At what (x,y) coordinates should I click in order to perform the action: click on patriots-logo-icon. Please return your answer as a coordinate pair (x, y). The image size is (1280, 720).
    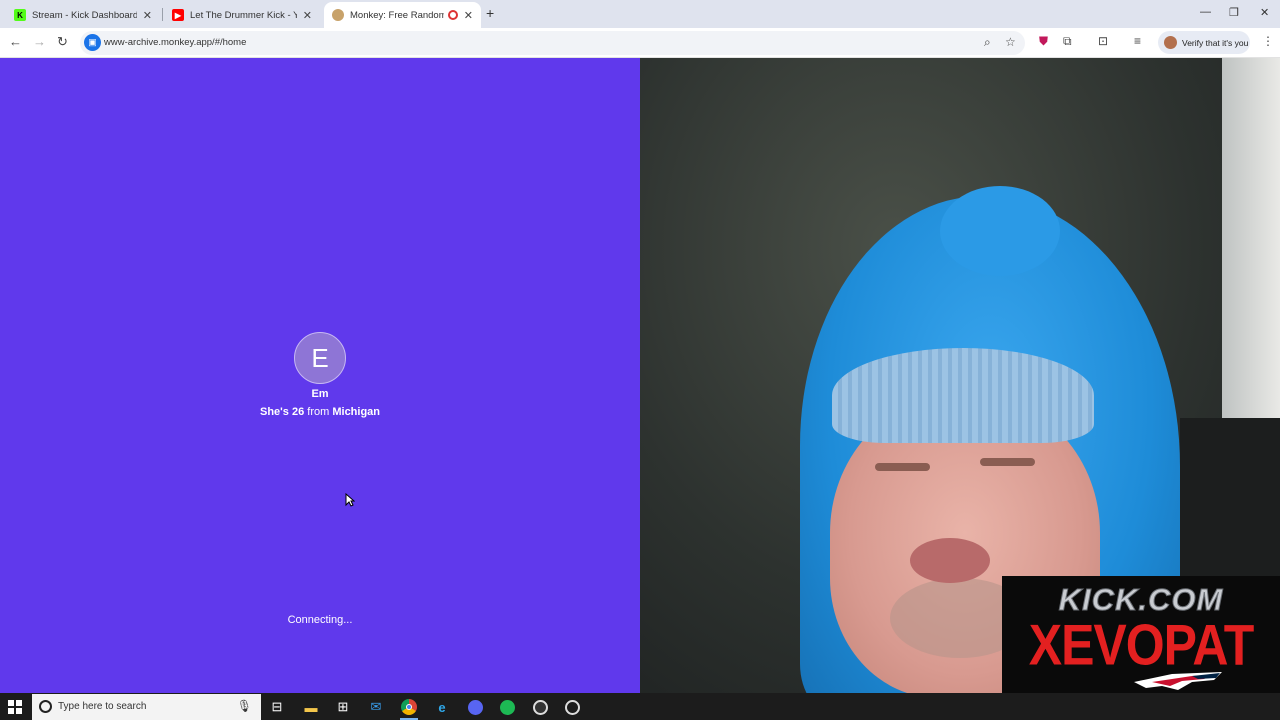
    Looking at the image, I should click on (1178, 681).